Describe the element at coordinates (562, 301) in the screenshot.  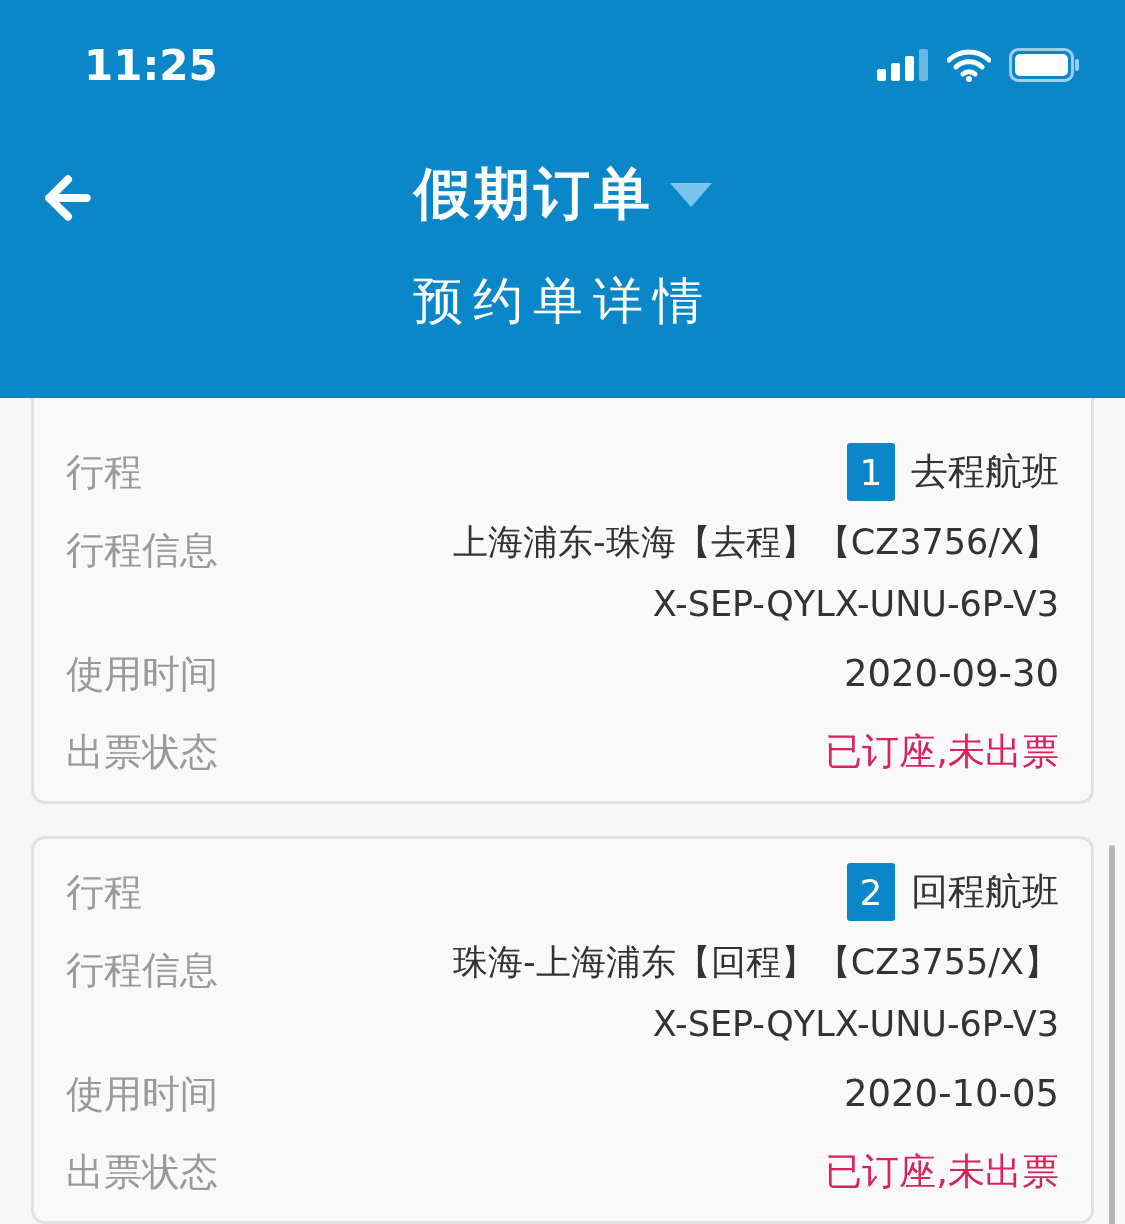
I see `page-subtitle: 预约单详情` at that location.